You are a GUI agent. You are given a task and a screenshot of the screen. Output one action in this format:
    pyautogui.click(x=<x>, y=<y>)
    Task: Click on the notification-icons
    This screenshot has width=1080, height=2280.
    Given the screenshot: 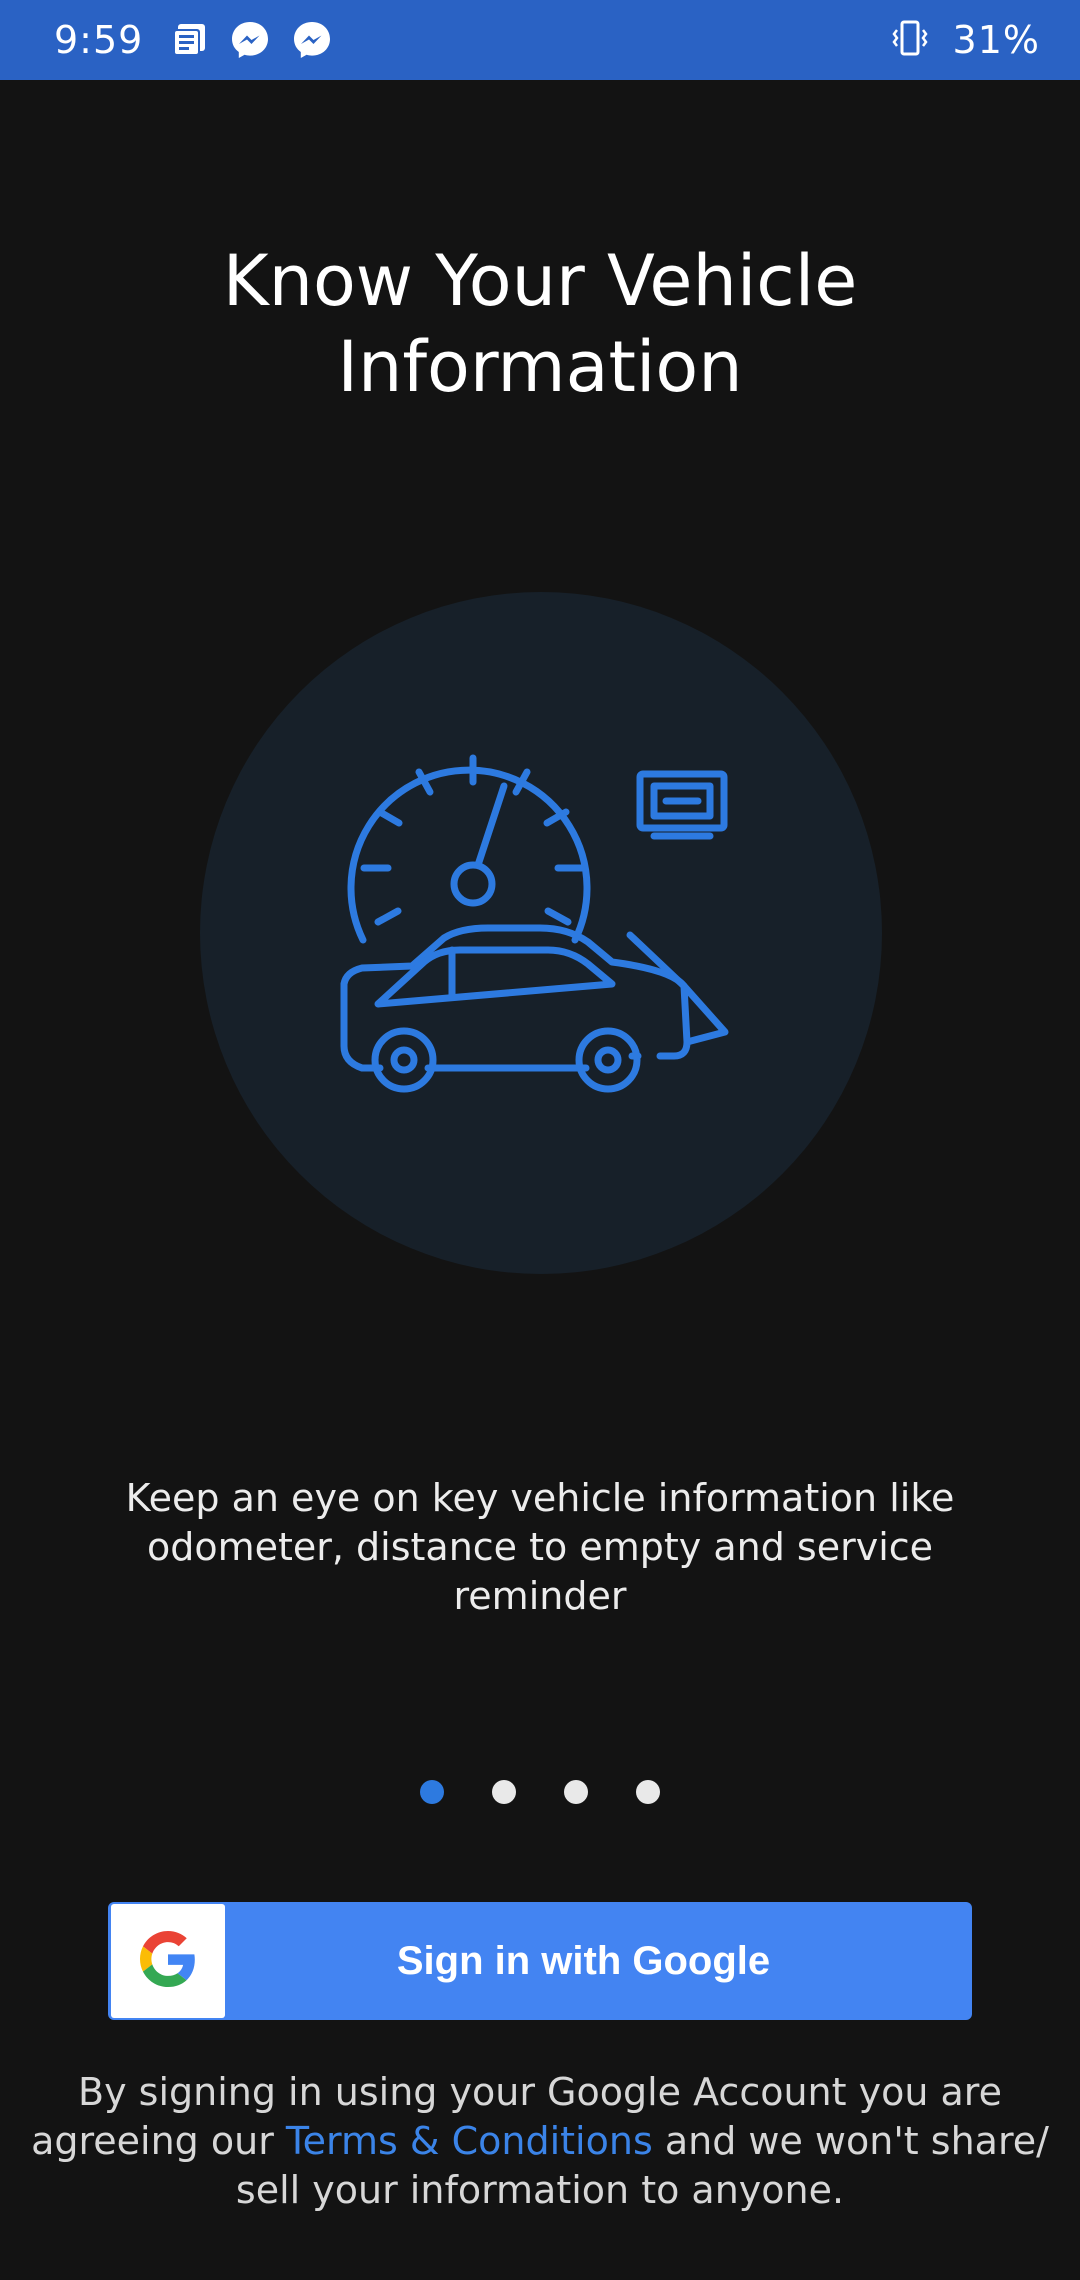 What is the action you would take?
    pyautogui.click(x=251, y=40)
    